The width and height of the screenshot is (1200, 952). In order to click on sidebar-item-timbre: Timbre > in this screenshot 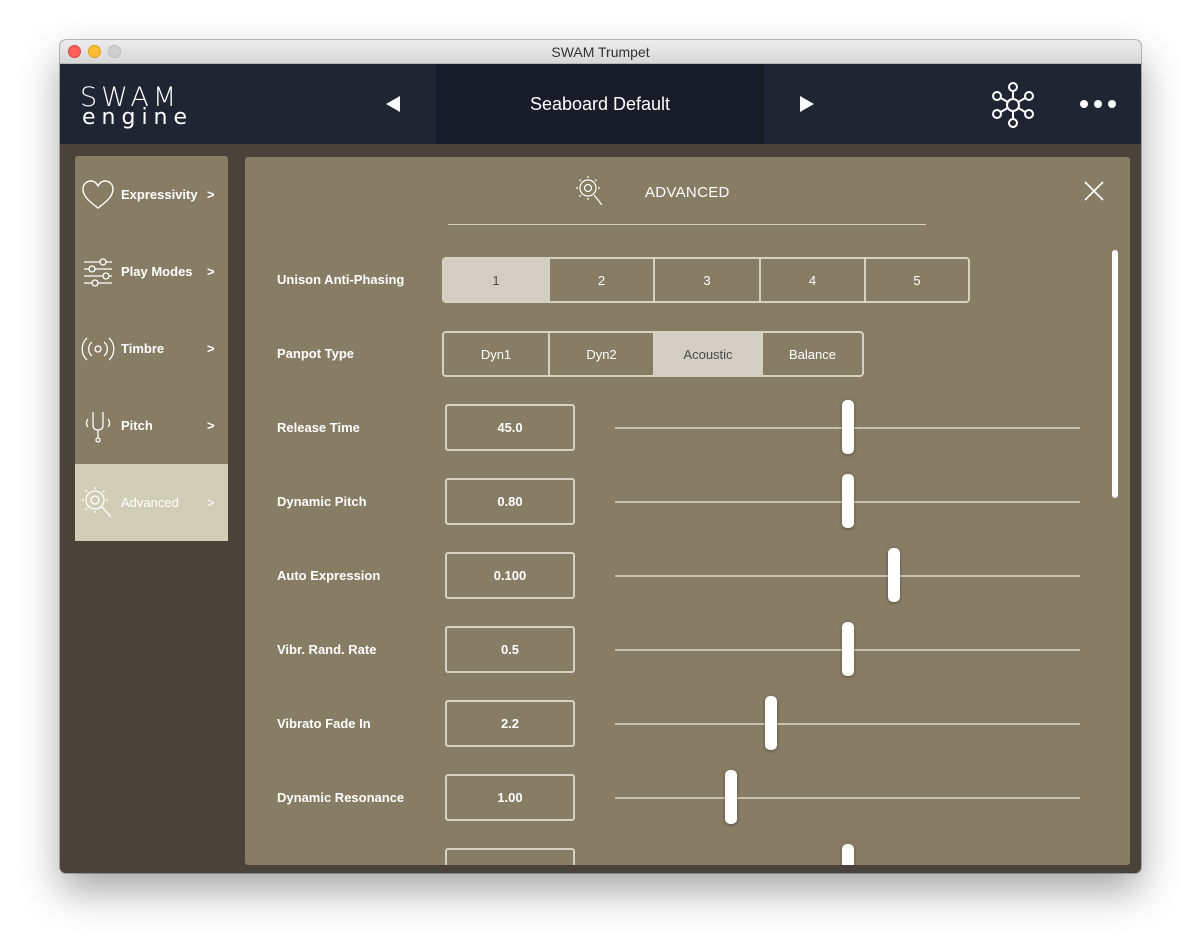, I will do `click(151, 348)`.